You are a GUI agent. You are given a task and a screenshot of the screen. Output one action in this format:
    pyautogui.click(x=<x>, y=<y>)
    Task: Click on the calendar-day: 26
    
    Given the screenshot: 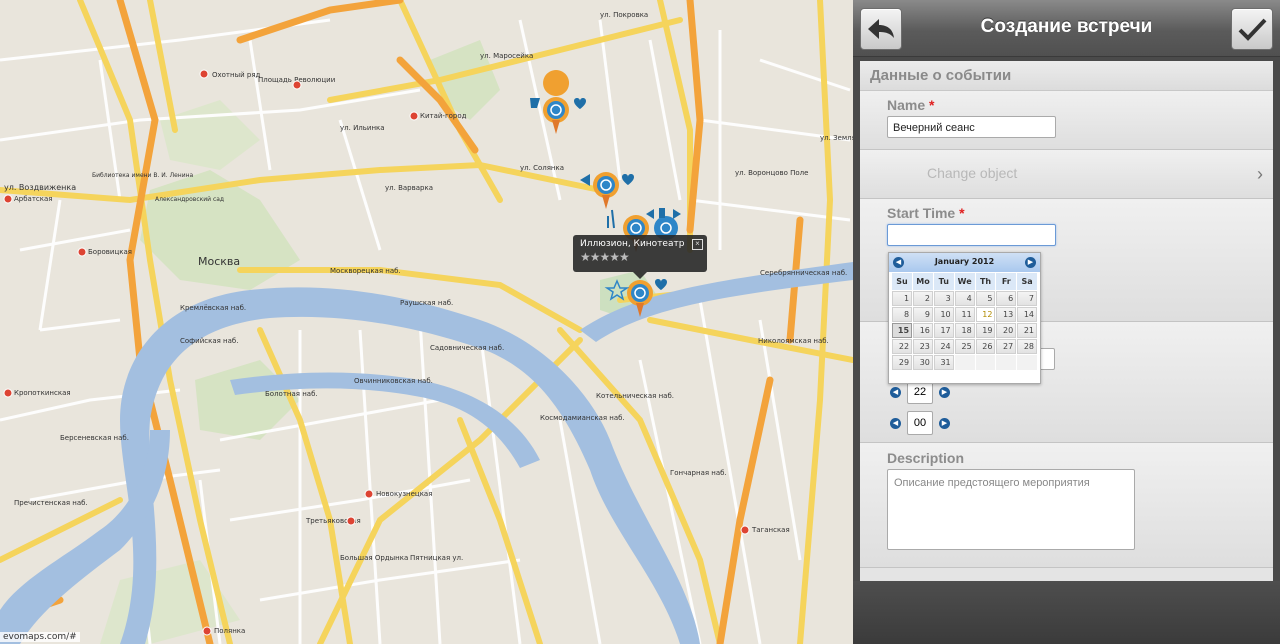 What is the action you would take?
    pyautogui.click(x=985, y=346)
    